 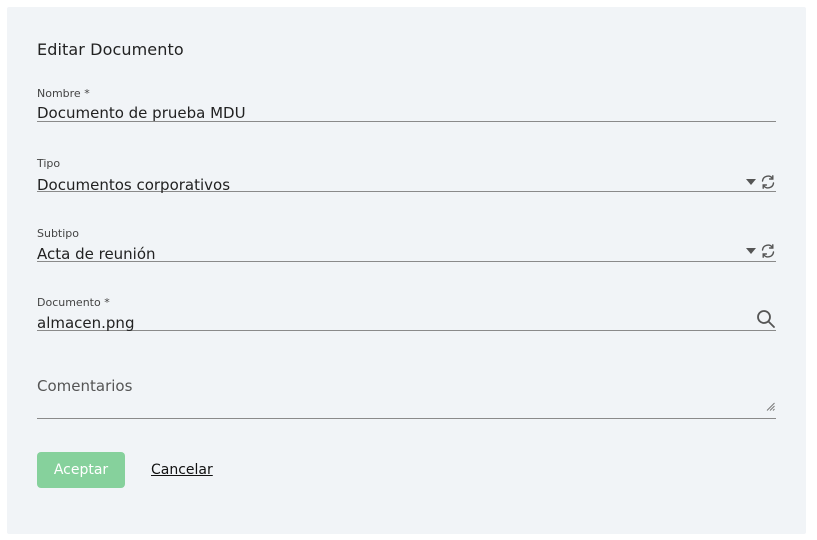 I want to click on accept-button: Aceptar, so click(x=81, y=470).